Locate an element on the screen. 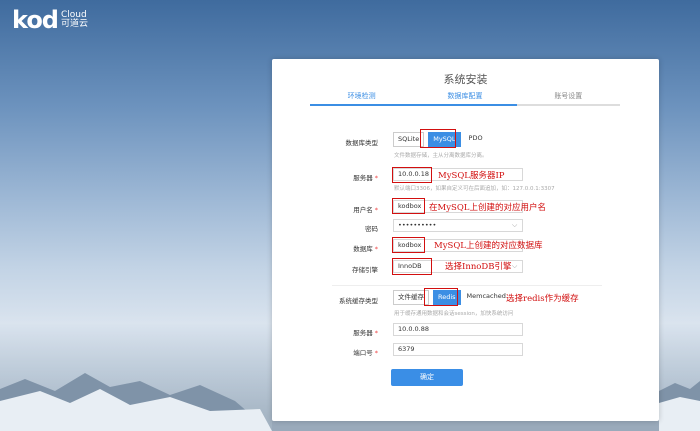  db-server-label: 服务器 * is located at coordinates (365, 178).